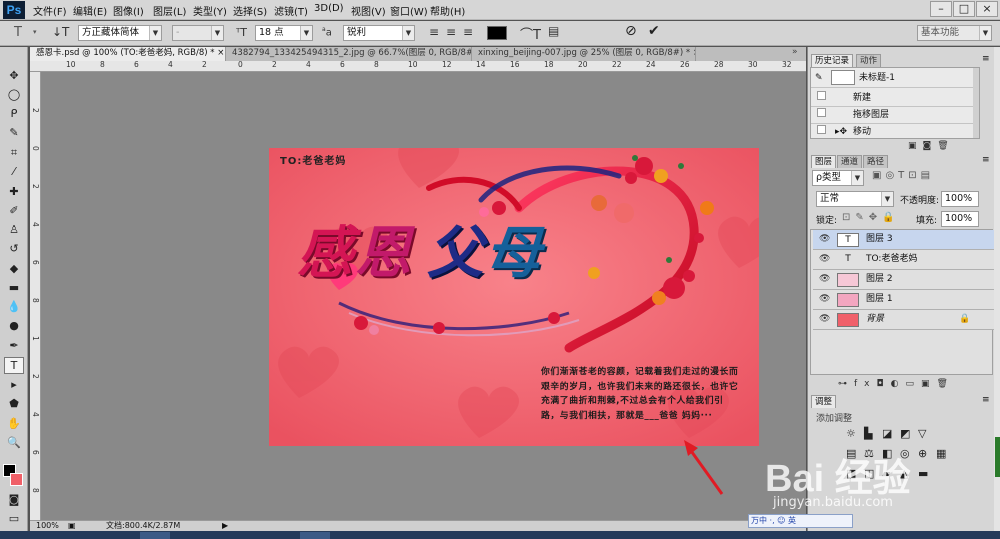  Describe the element at coordinates (824, 161) in the screenshot. I see `tab-layers: 图层` at that location.